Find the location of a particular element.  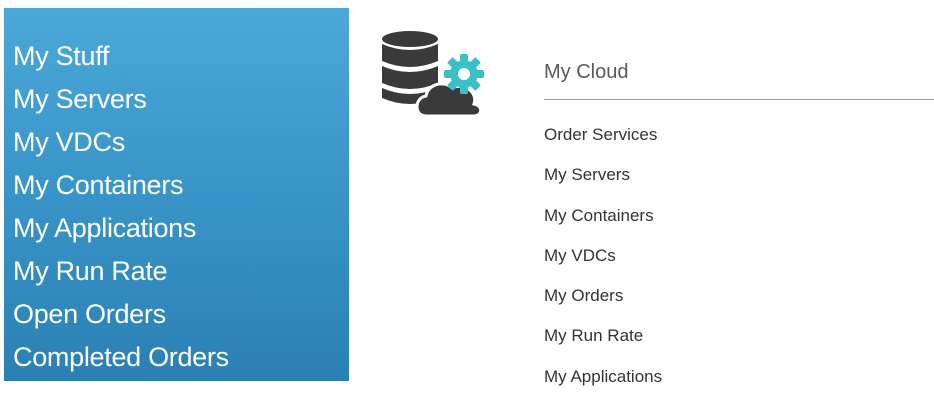

link-my-vdcs: My VDCs is located at coordinates (603, 265).